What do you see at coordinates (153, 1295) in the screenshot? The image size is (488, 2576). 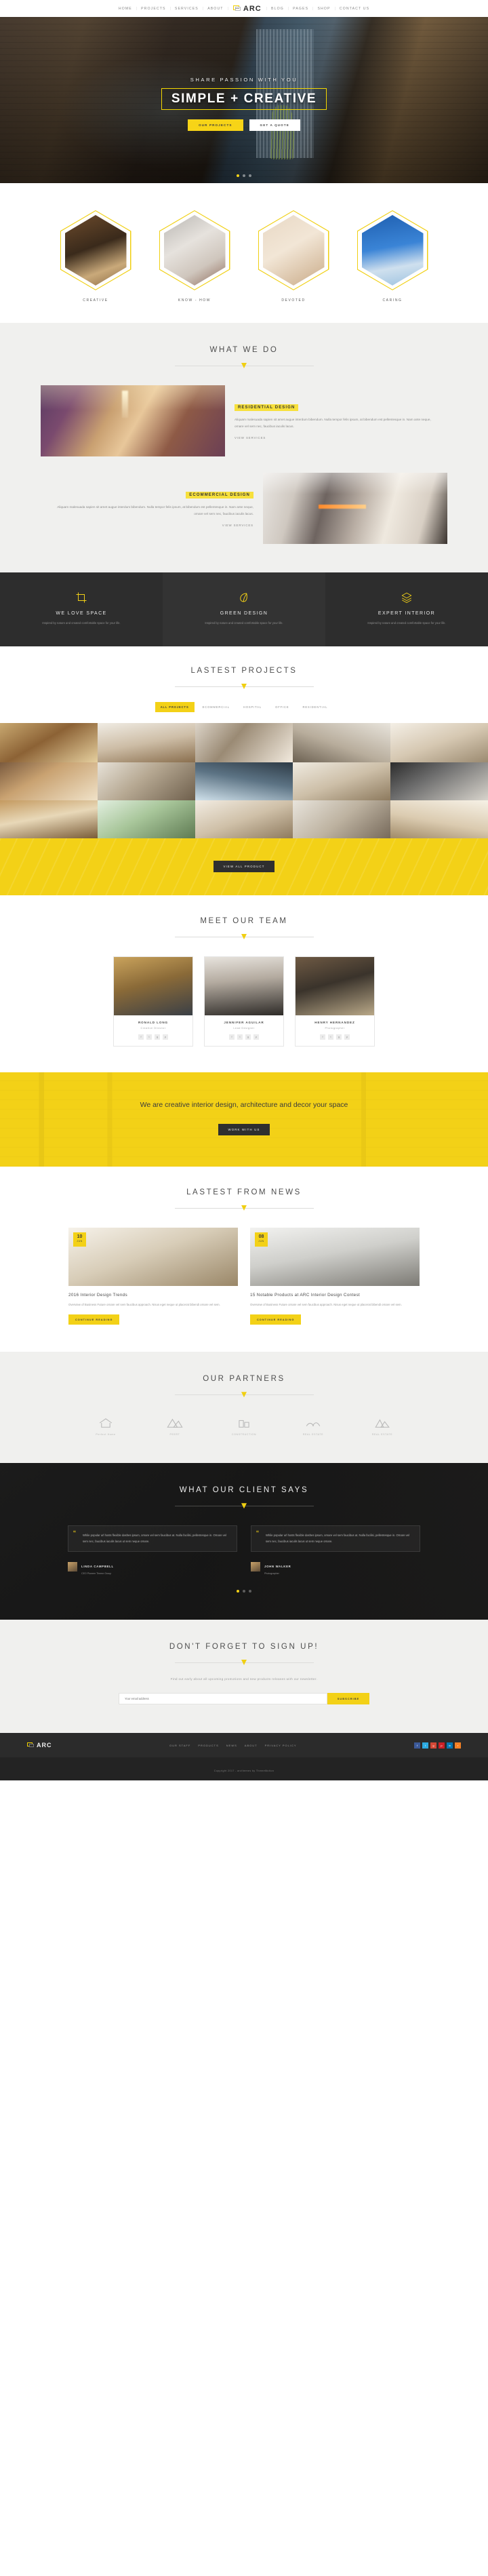 I see `post-title: 2016 Interior Design Trends` at bounding box center [153, 1295].